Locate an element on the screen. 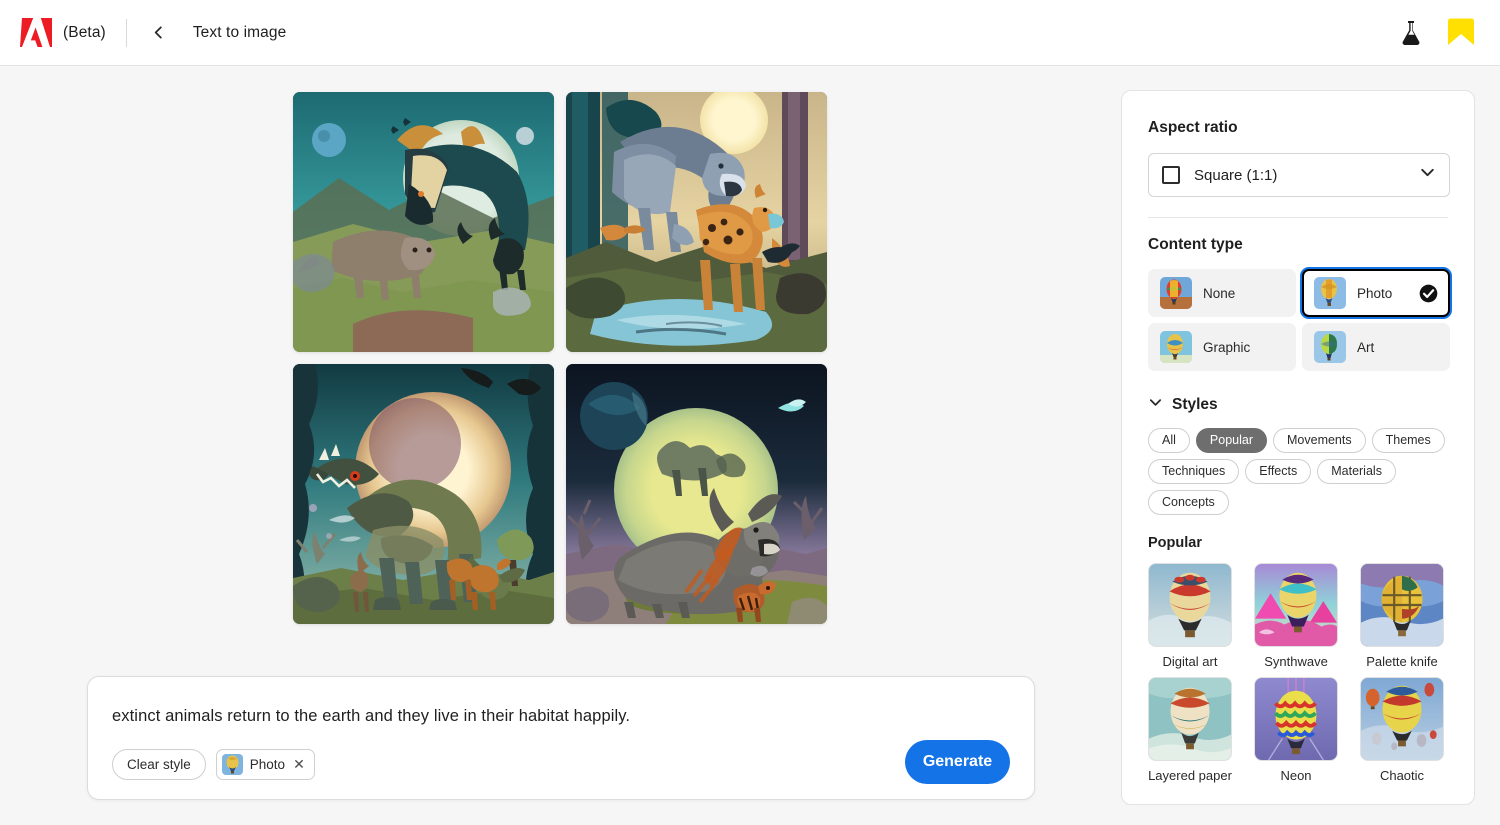  styles-title: Styles is located at coordinates (1195, 404).